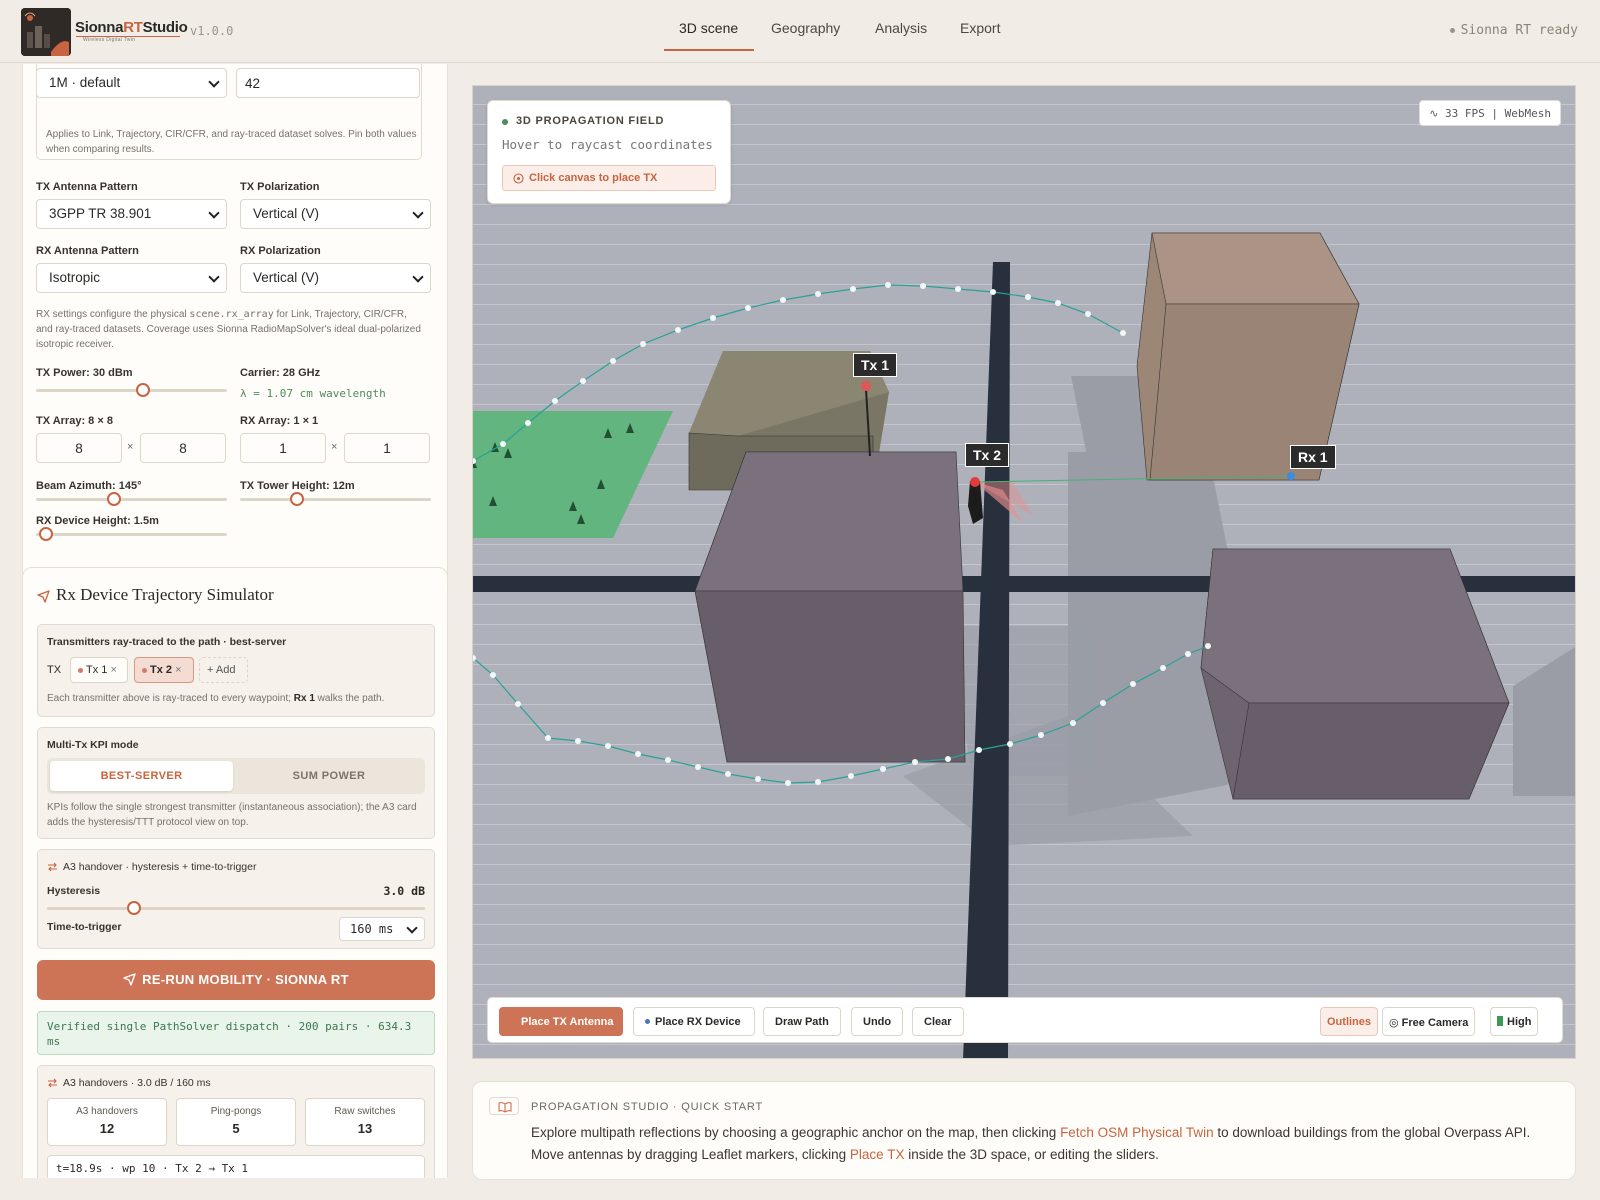 The height and width of the screenshot is (1200, 1600). What do you see at coordinates (131, 214) in the screenshot?
I see `tx-pattern-select: 3GPP TR 38.901` at bounding box center [131, 214].